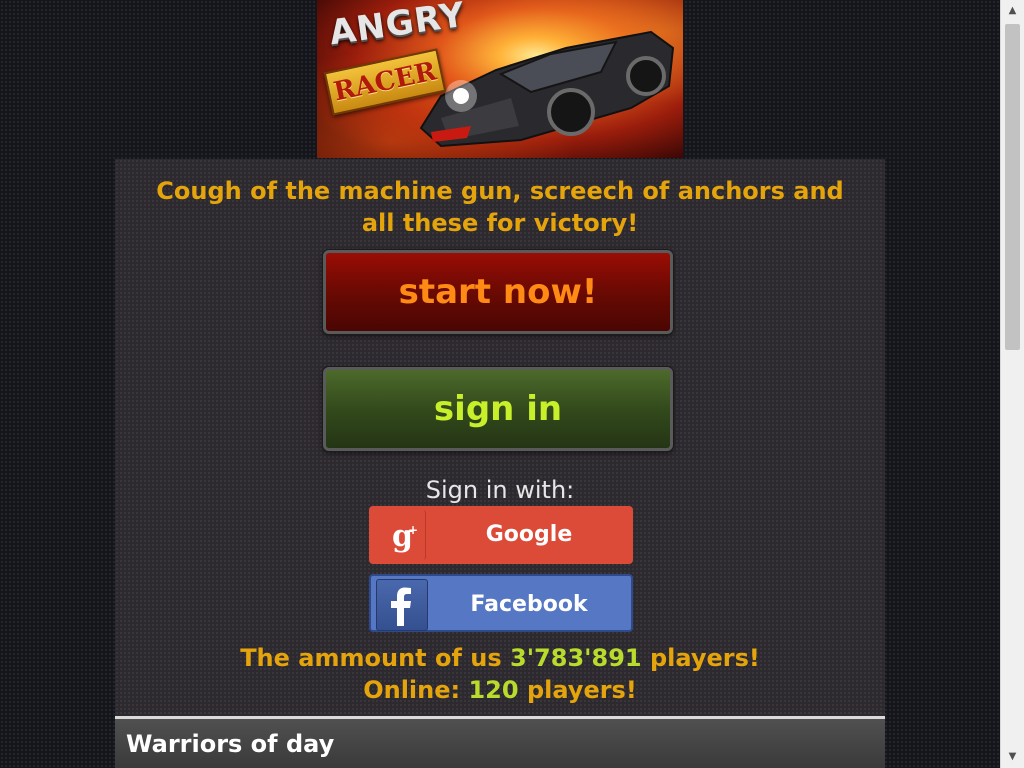  I want to click on warriors-of-day-section: Warriors of day, so click(500, 742).